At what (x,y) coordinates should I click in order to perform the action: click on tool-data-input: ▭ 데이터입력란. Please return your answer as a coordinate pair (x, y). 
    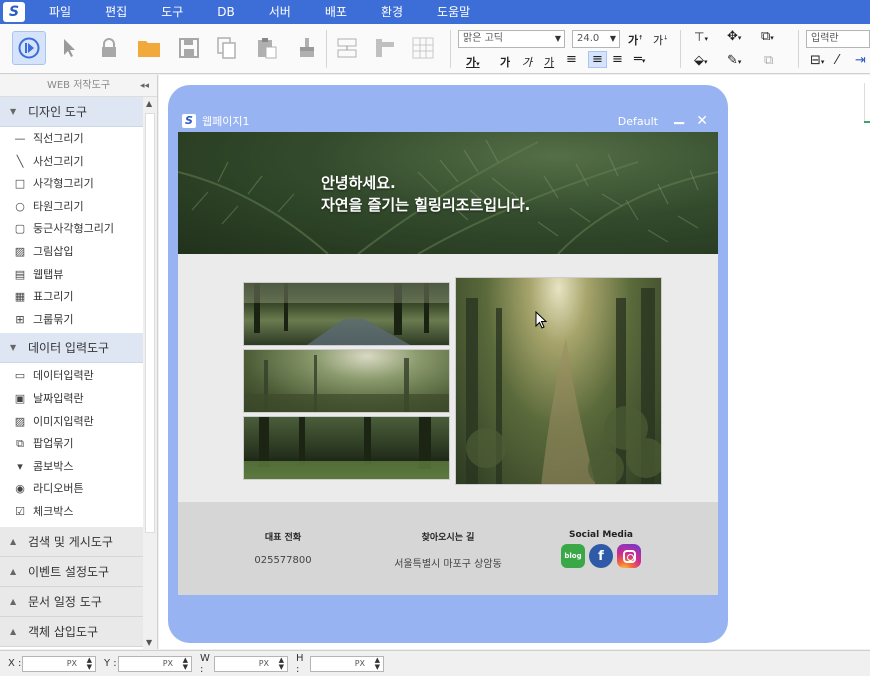
    Looking at the image, I should click on (71, 376).